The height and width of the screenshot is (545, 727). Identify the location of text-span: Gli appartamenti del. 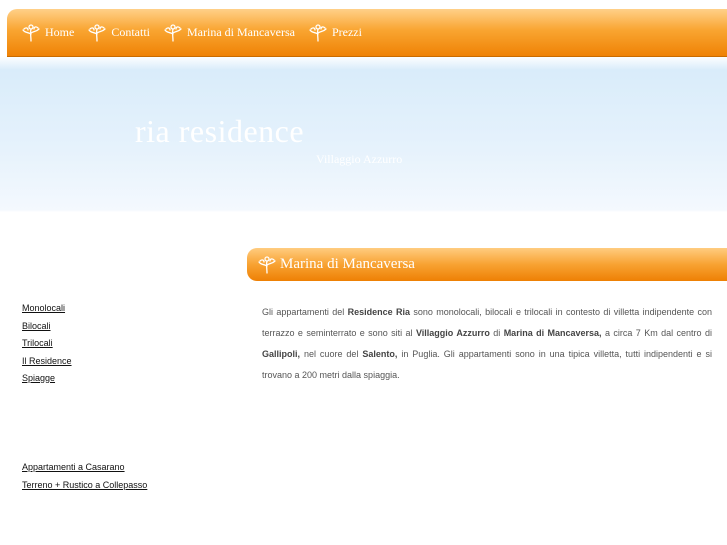
(305, 312).